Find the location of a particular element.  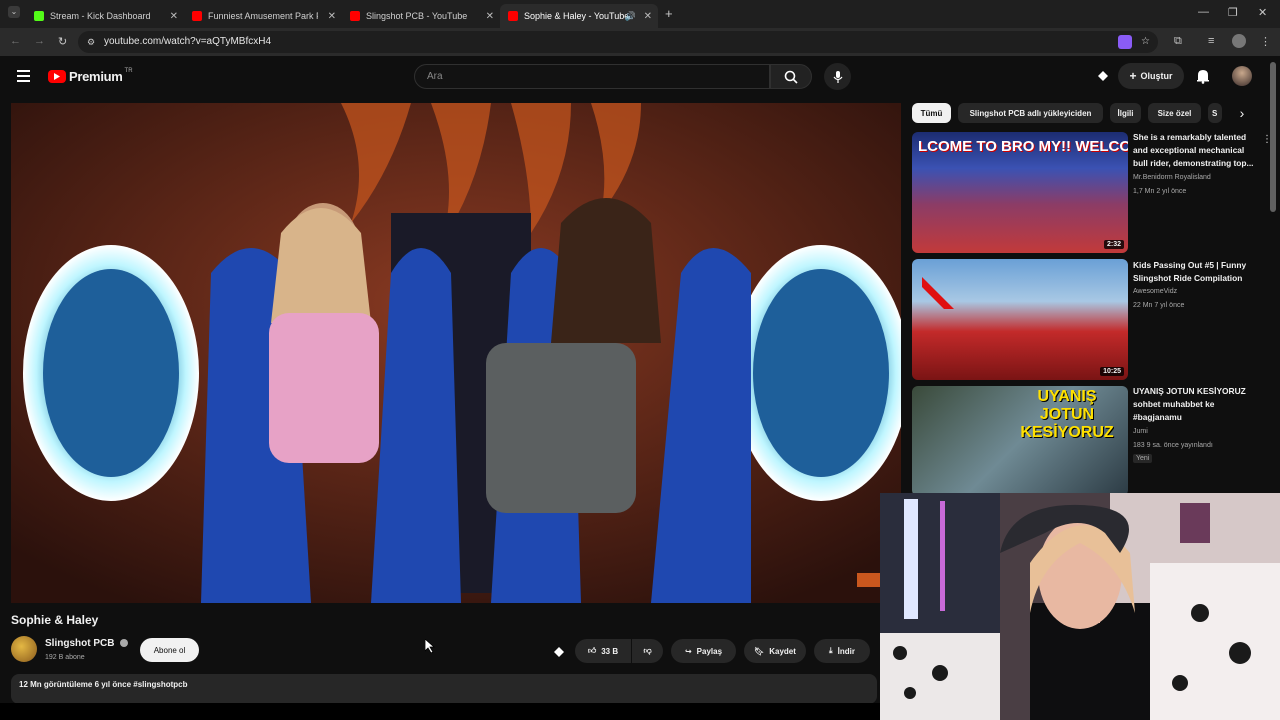

red-arrow-icon is located at coordinates (938, 293).